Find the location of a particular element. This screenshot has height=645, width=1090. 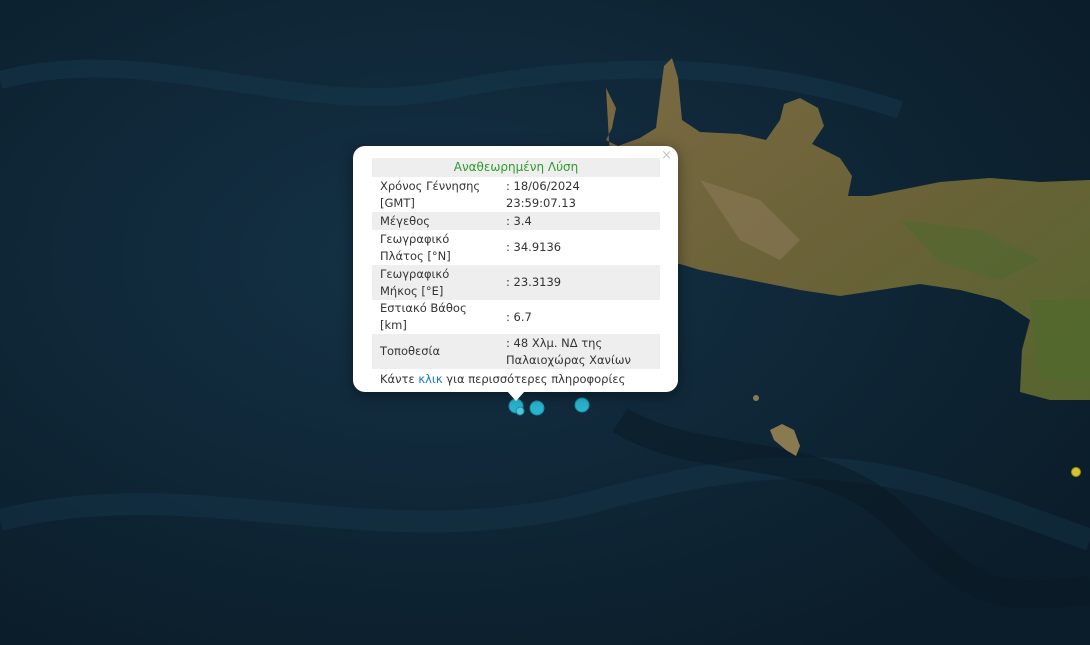

row-label-location: Τοποθεσία is located at coordinates (435, 351).